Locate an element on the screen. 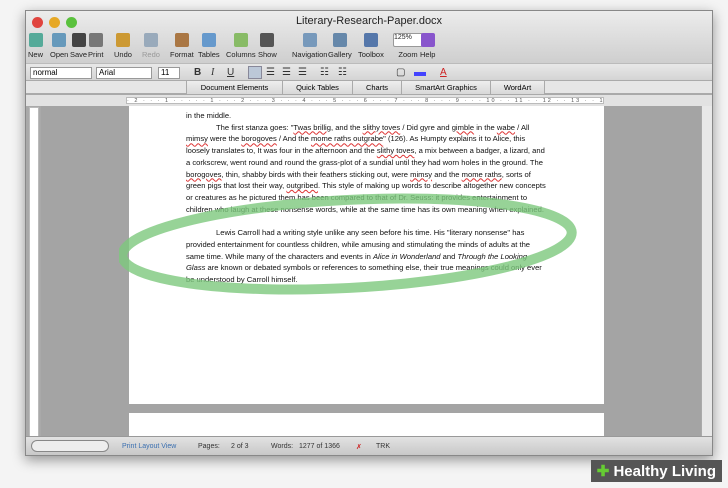 The width and height of the screenshot is (728, 488). undo-icon is located at coordinates (122, 40).